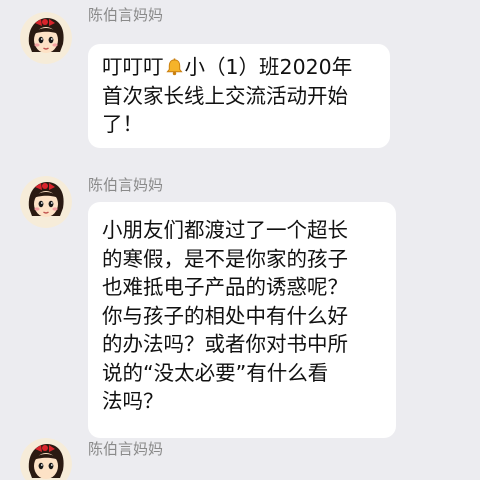  I want to click on message-line: 的寒假，是不是你家的孩子, so click(225, 258).